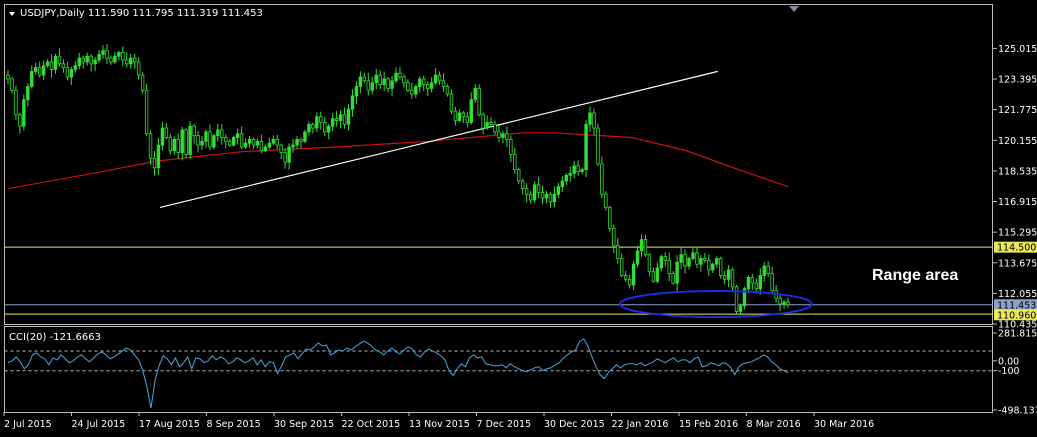  Describe the element at coordinates (708, 424) in the screenshot. I see `date-tick-label: 15 Feb 2016` at that location.